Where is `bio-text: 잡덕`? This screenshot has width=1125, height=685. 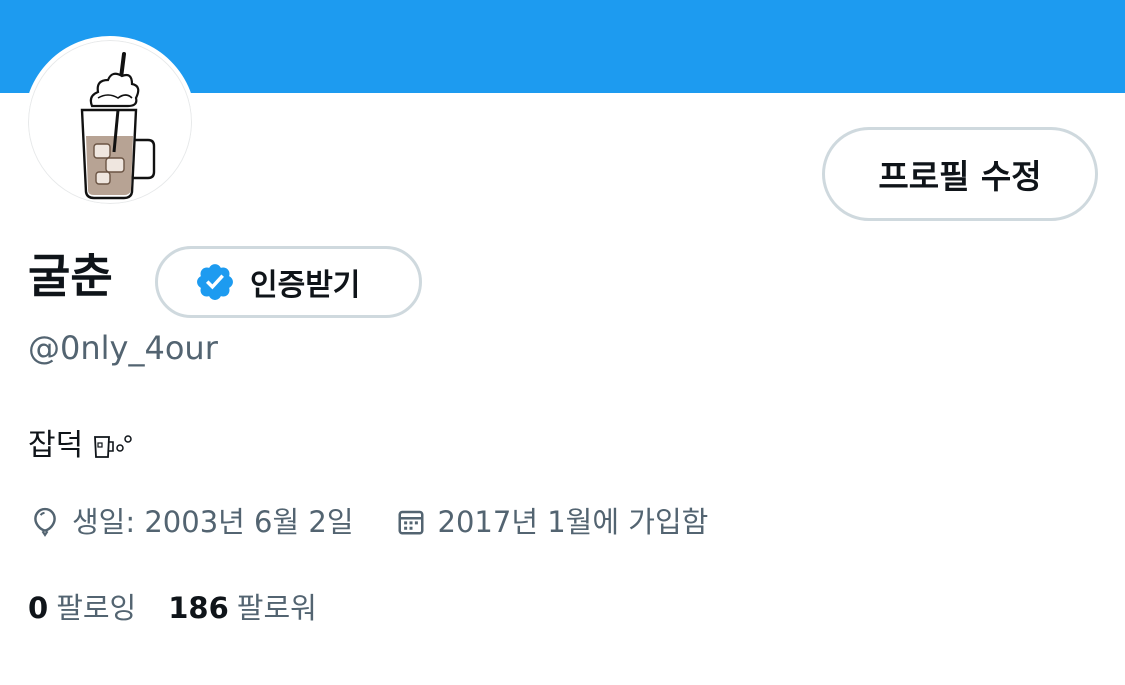
bio-text: 잡덕 is located at coordinates (56, 445).